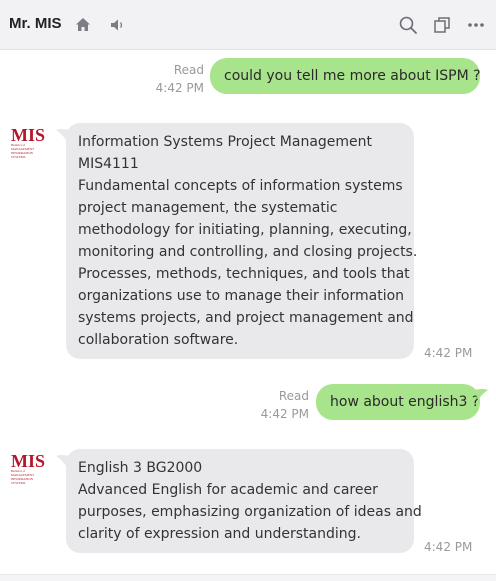  Describe the element at coordinates (208, 208) in the screenshot. I see `message-line: project management, the systematic` at that location.